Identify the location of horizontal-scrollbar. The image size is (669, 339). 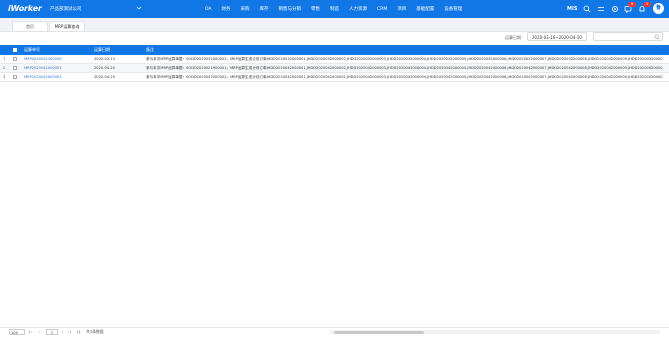
(495, 332).